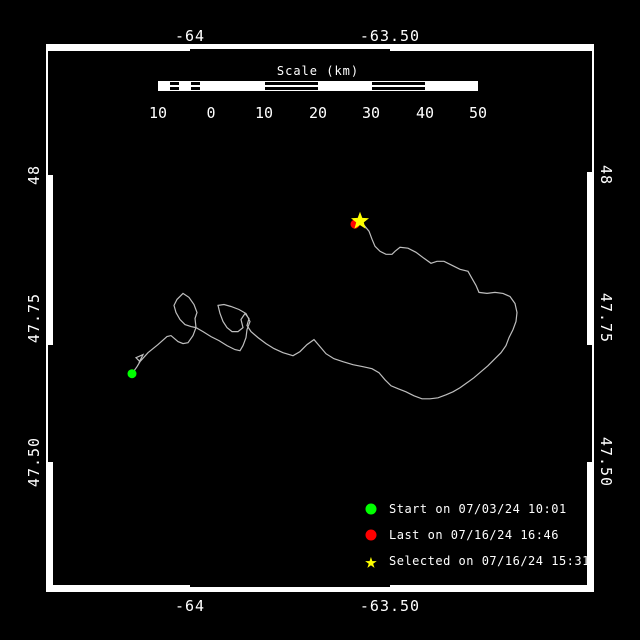  What do you see at coordinates (34, 462) in the screenshot?
I see `axis-label-lat-left-3: 47.50` at bounding box center [34, 462].